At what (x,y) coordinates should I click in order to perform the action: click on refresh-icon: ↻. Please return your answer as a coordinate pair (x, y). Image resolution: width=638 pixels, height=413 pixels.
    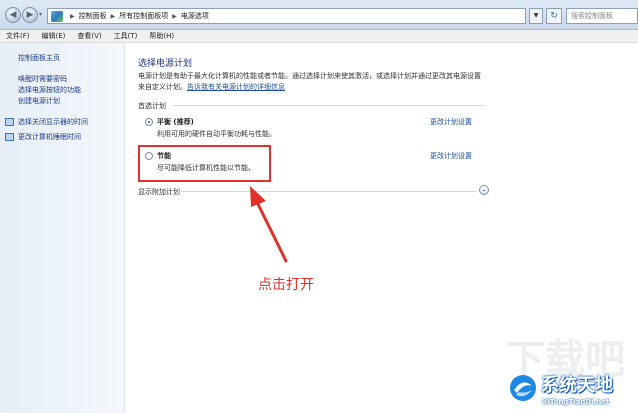
    Looking at the image, I should click on (554, 16).